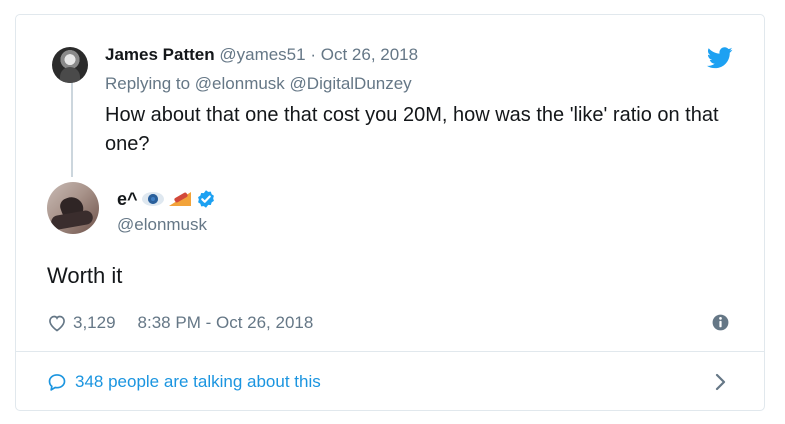 The width and height of the screenshot is (785, 424). Describe the element at coordinates (57, 323) in the screenshot. I see `heart-icon` at that location.